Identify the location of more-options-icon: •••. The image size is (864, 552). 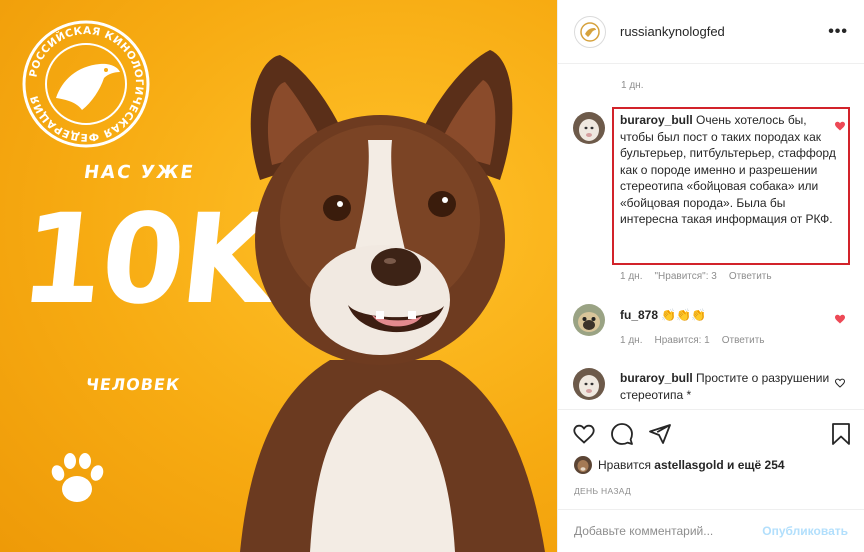
(838, 32).